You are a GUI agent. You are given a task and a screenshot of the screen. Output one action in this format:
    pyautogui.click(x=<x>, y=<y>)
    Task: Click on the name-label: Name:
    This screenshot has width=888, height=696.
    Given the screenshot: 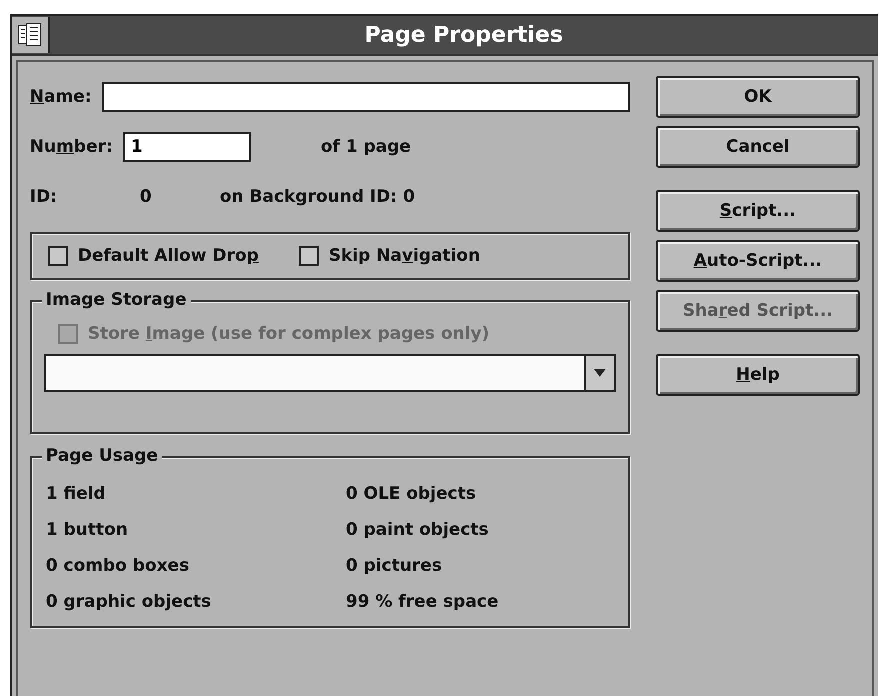 What is the action you would take?
    pyautogui.click(x=61, y=97)
    